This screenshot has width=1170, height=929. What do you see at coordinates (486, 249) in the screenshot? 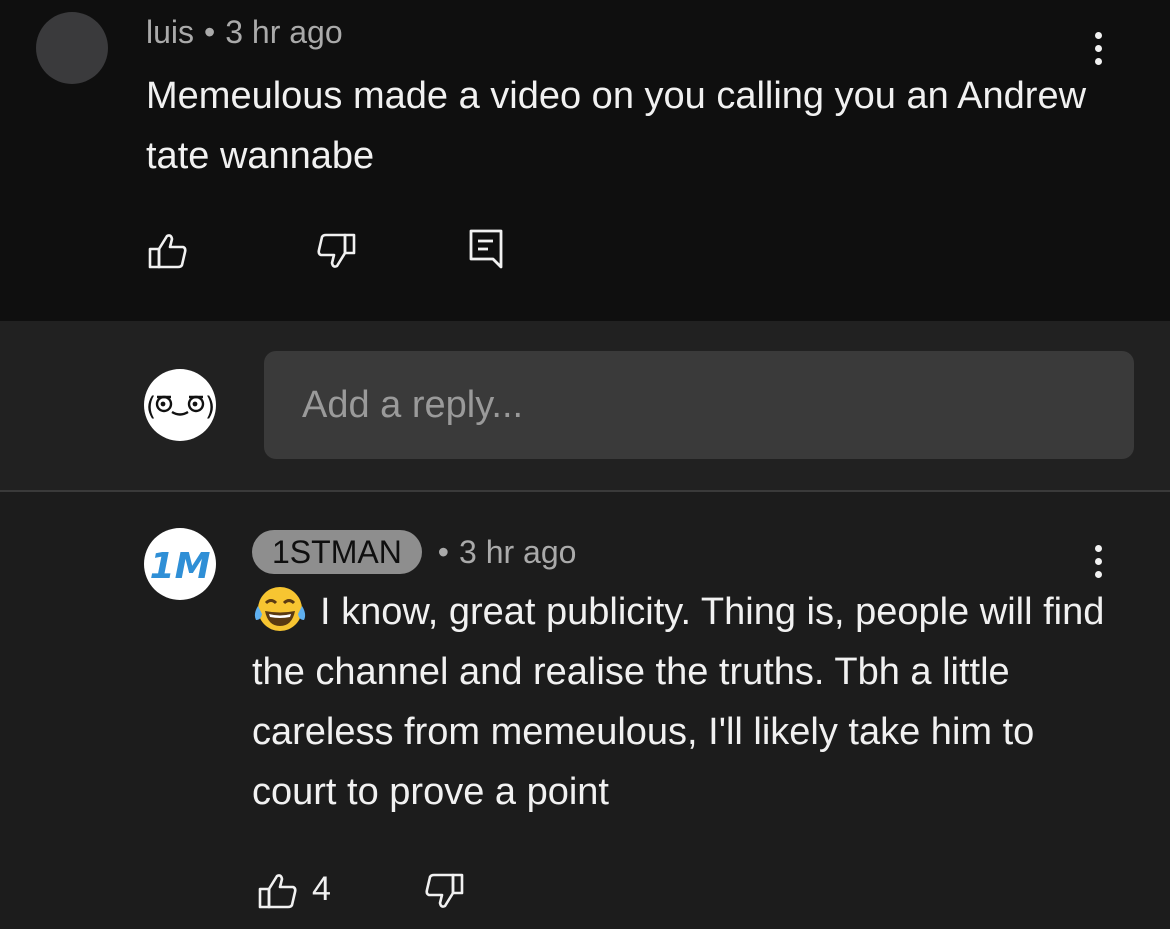
I see `reply-comment-icon` at bounding box center [486, 249].